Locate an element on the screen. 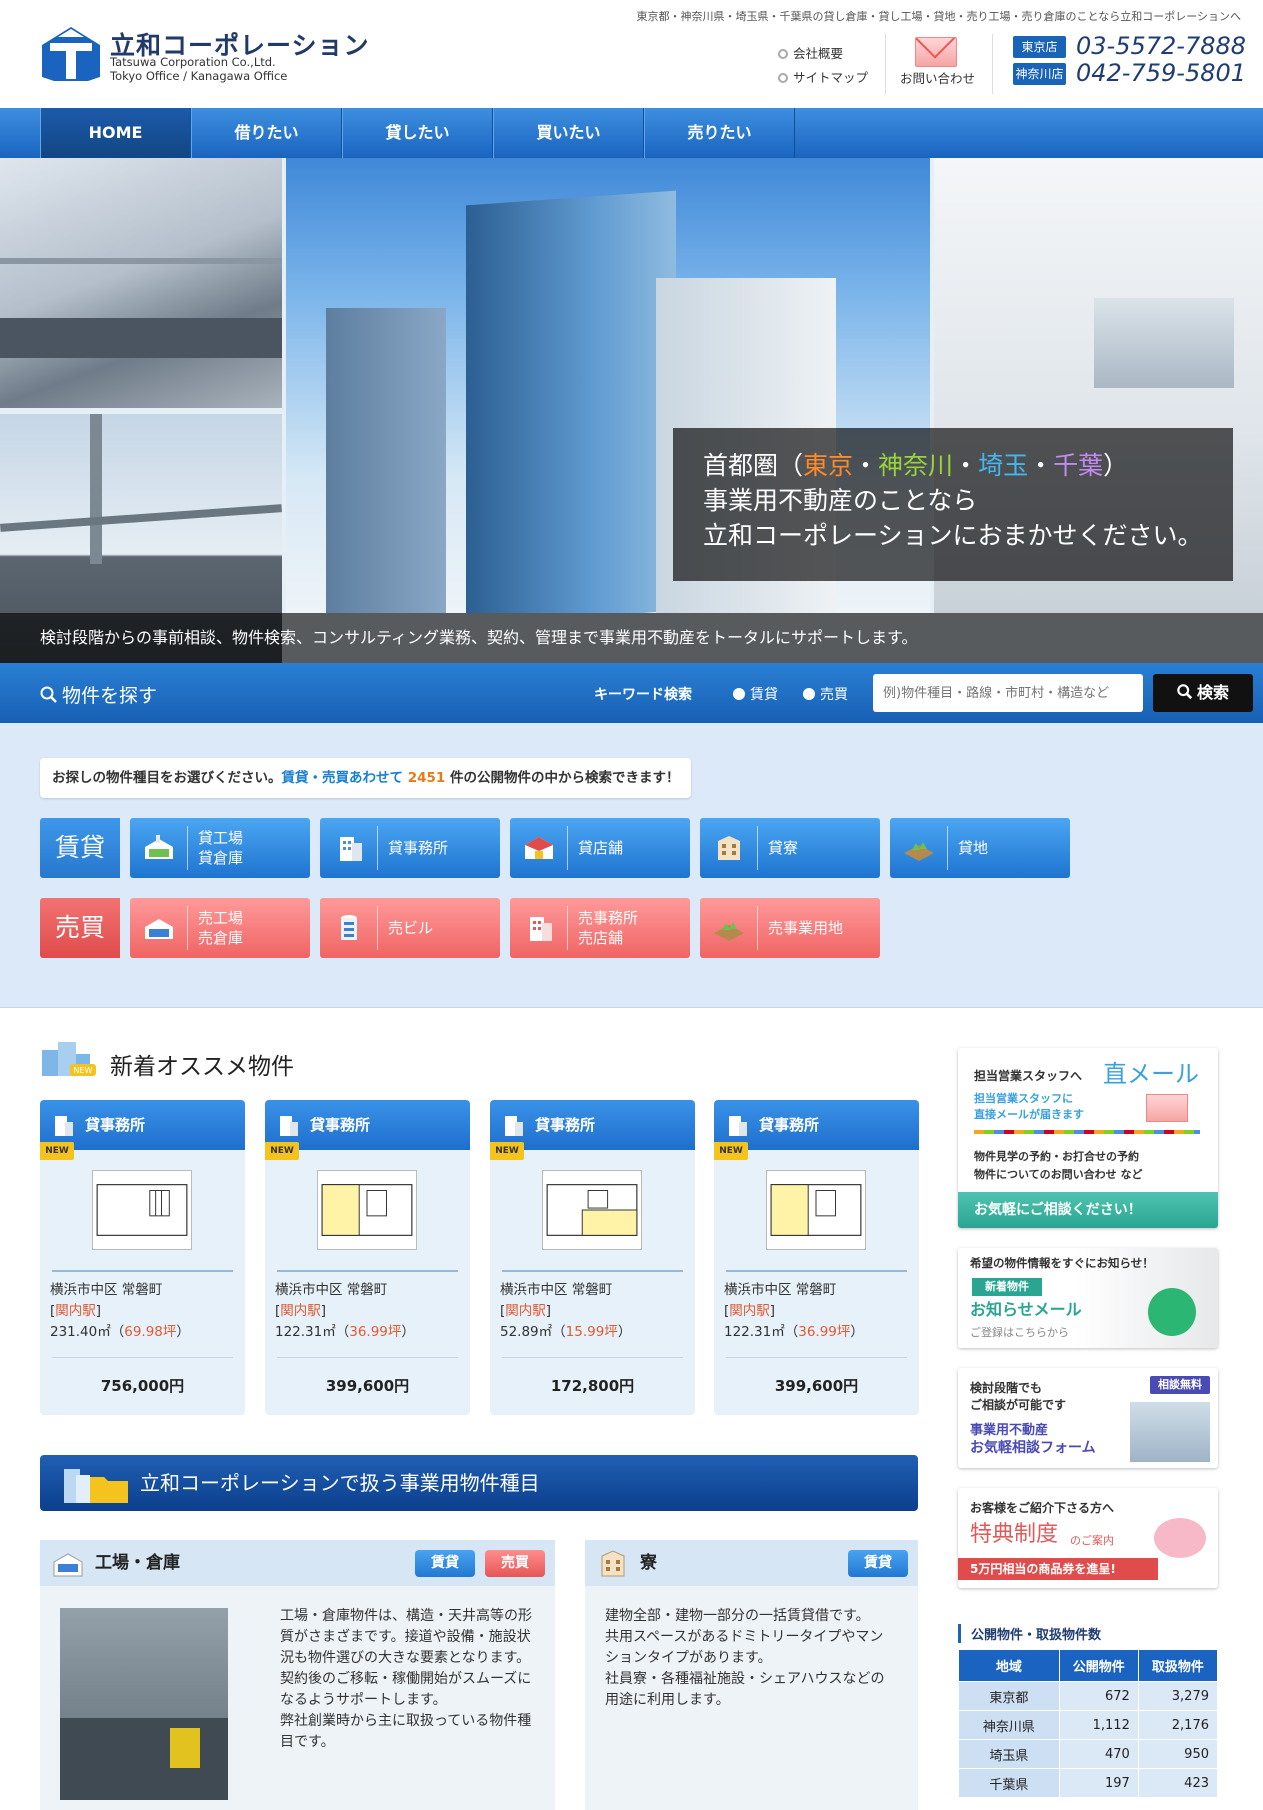 This screenshot has width=1263, height=1810. tokyo-phone: 03-5572-7888 is located at coordinates (1161, 46).